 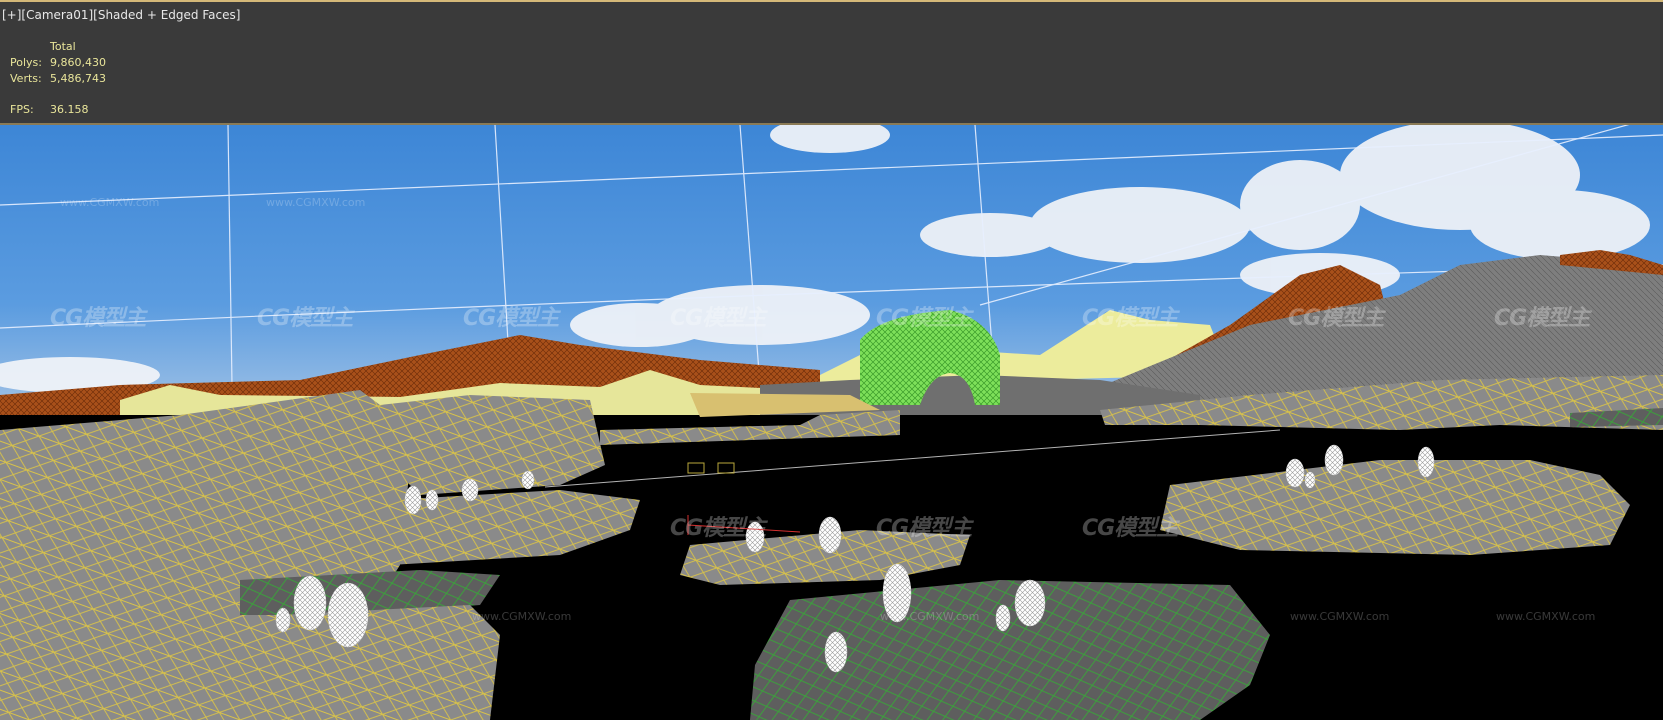 I want to click on stats-verts-value: 5,486,743, so click(x=78, y=78).